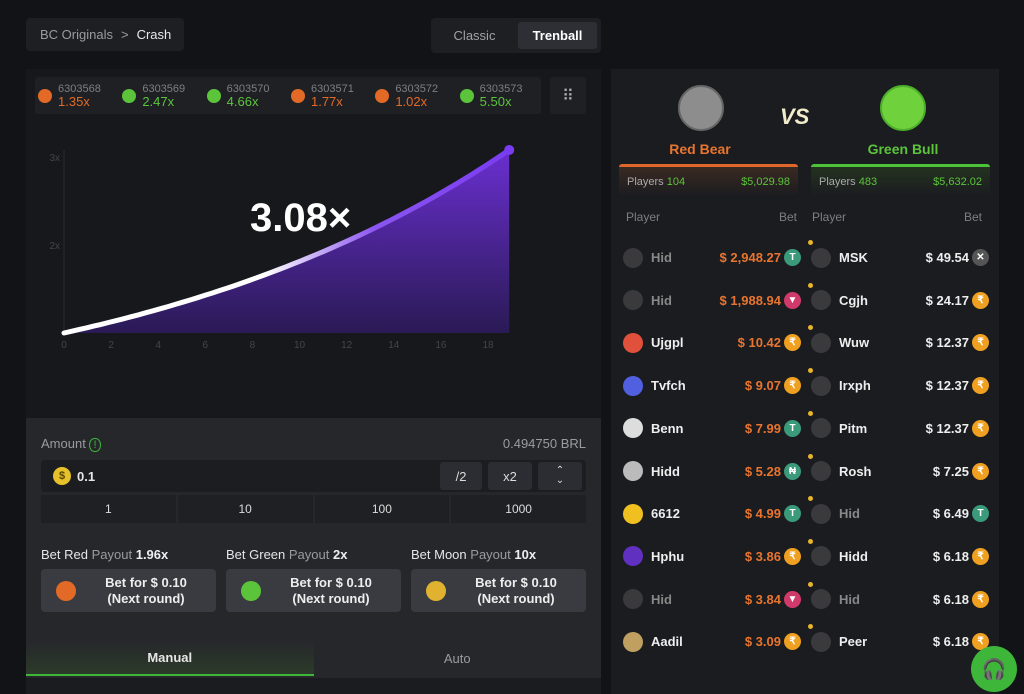 The height and width of the screenshot is (694, 1024). I want to click on bet-amount: $ 3.86, so click(762, 556).